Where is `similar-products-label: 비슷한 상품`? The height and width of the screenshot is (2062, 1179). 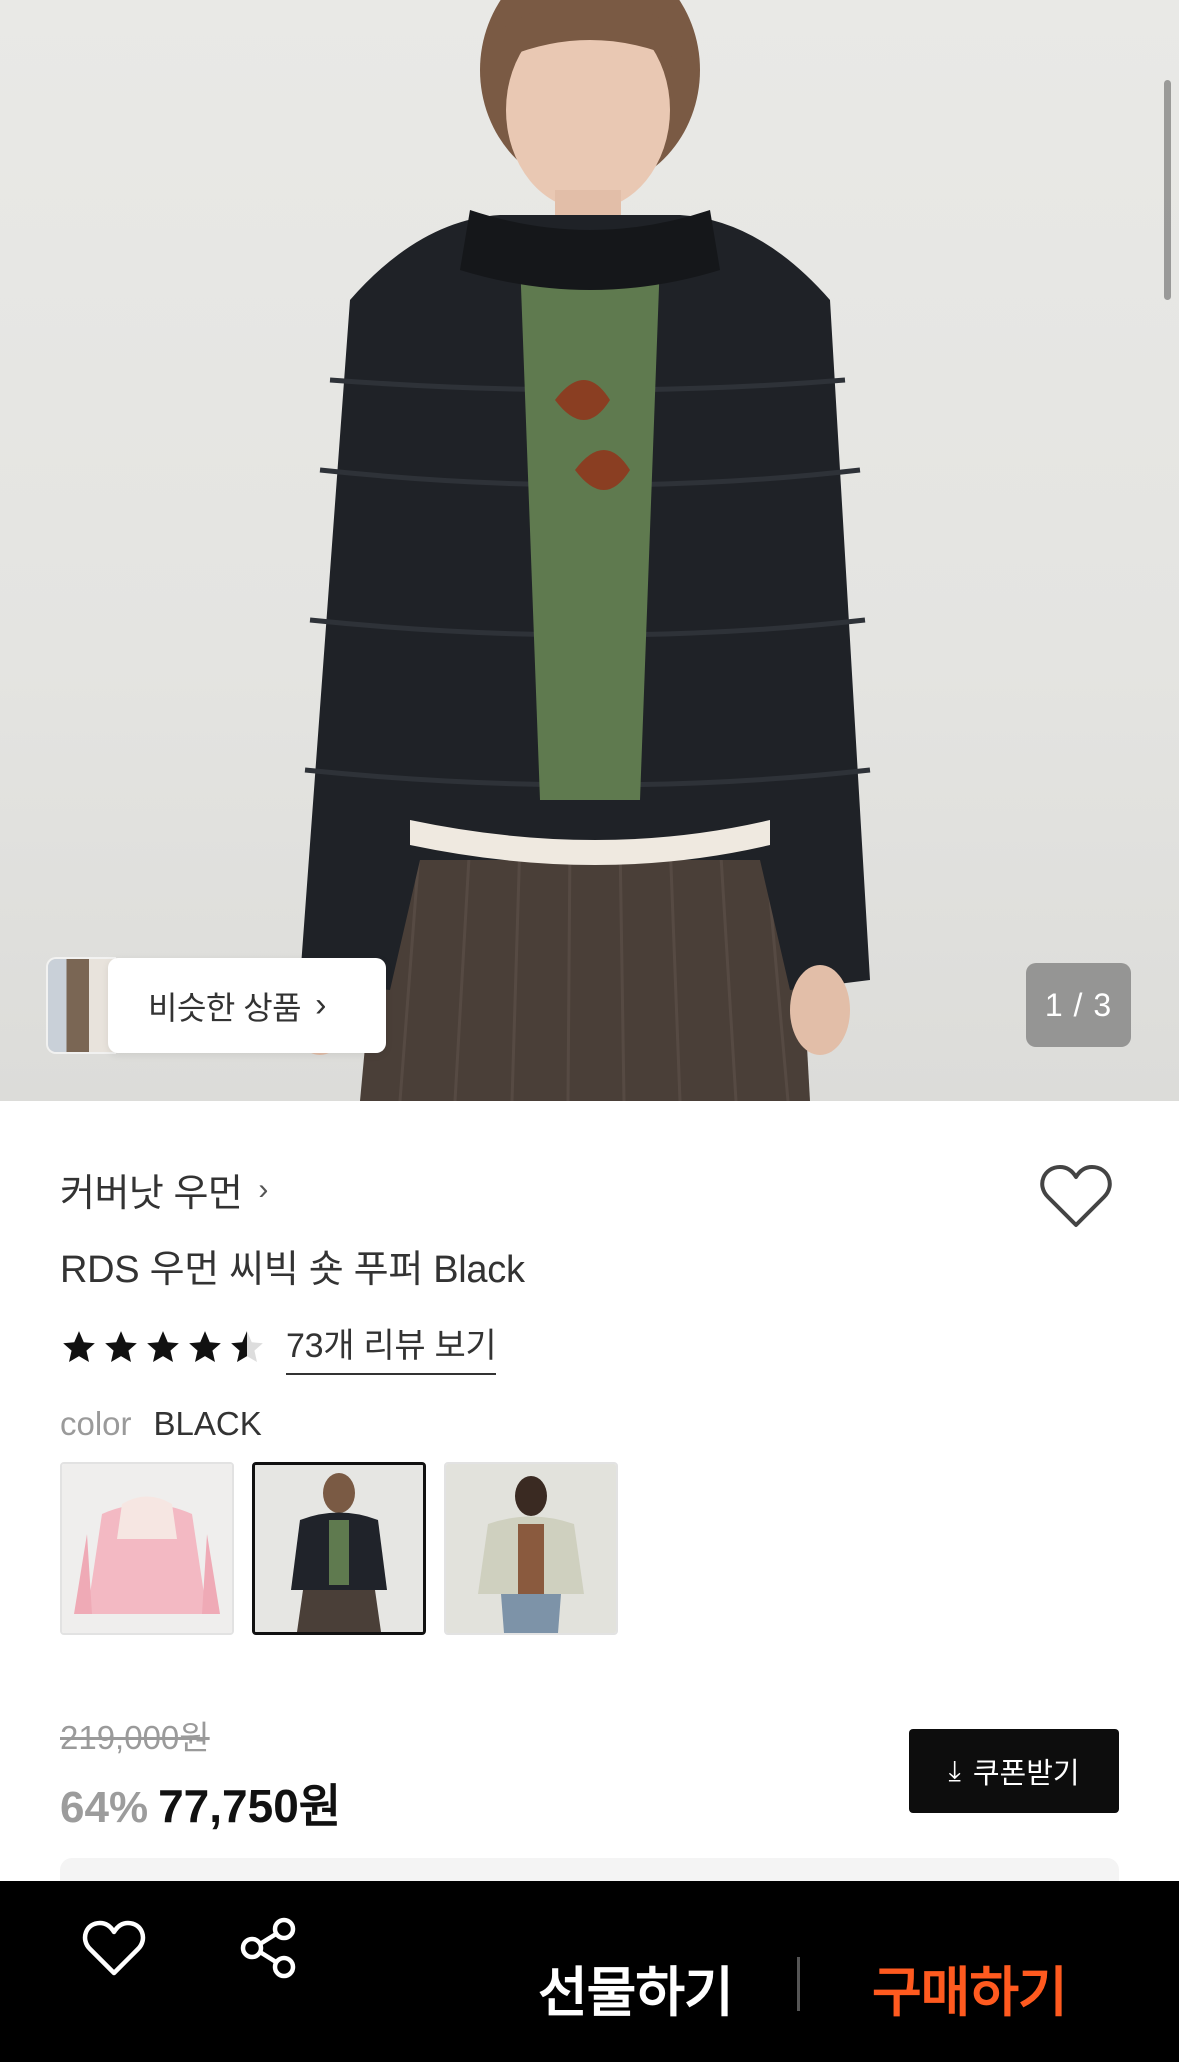
similar-products-label: 비슷한 상품 is located at coordinates (225, 1007).